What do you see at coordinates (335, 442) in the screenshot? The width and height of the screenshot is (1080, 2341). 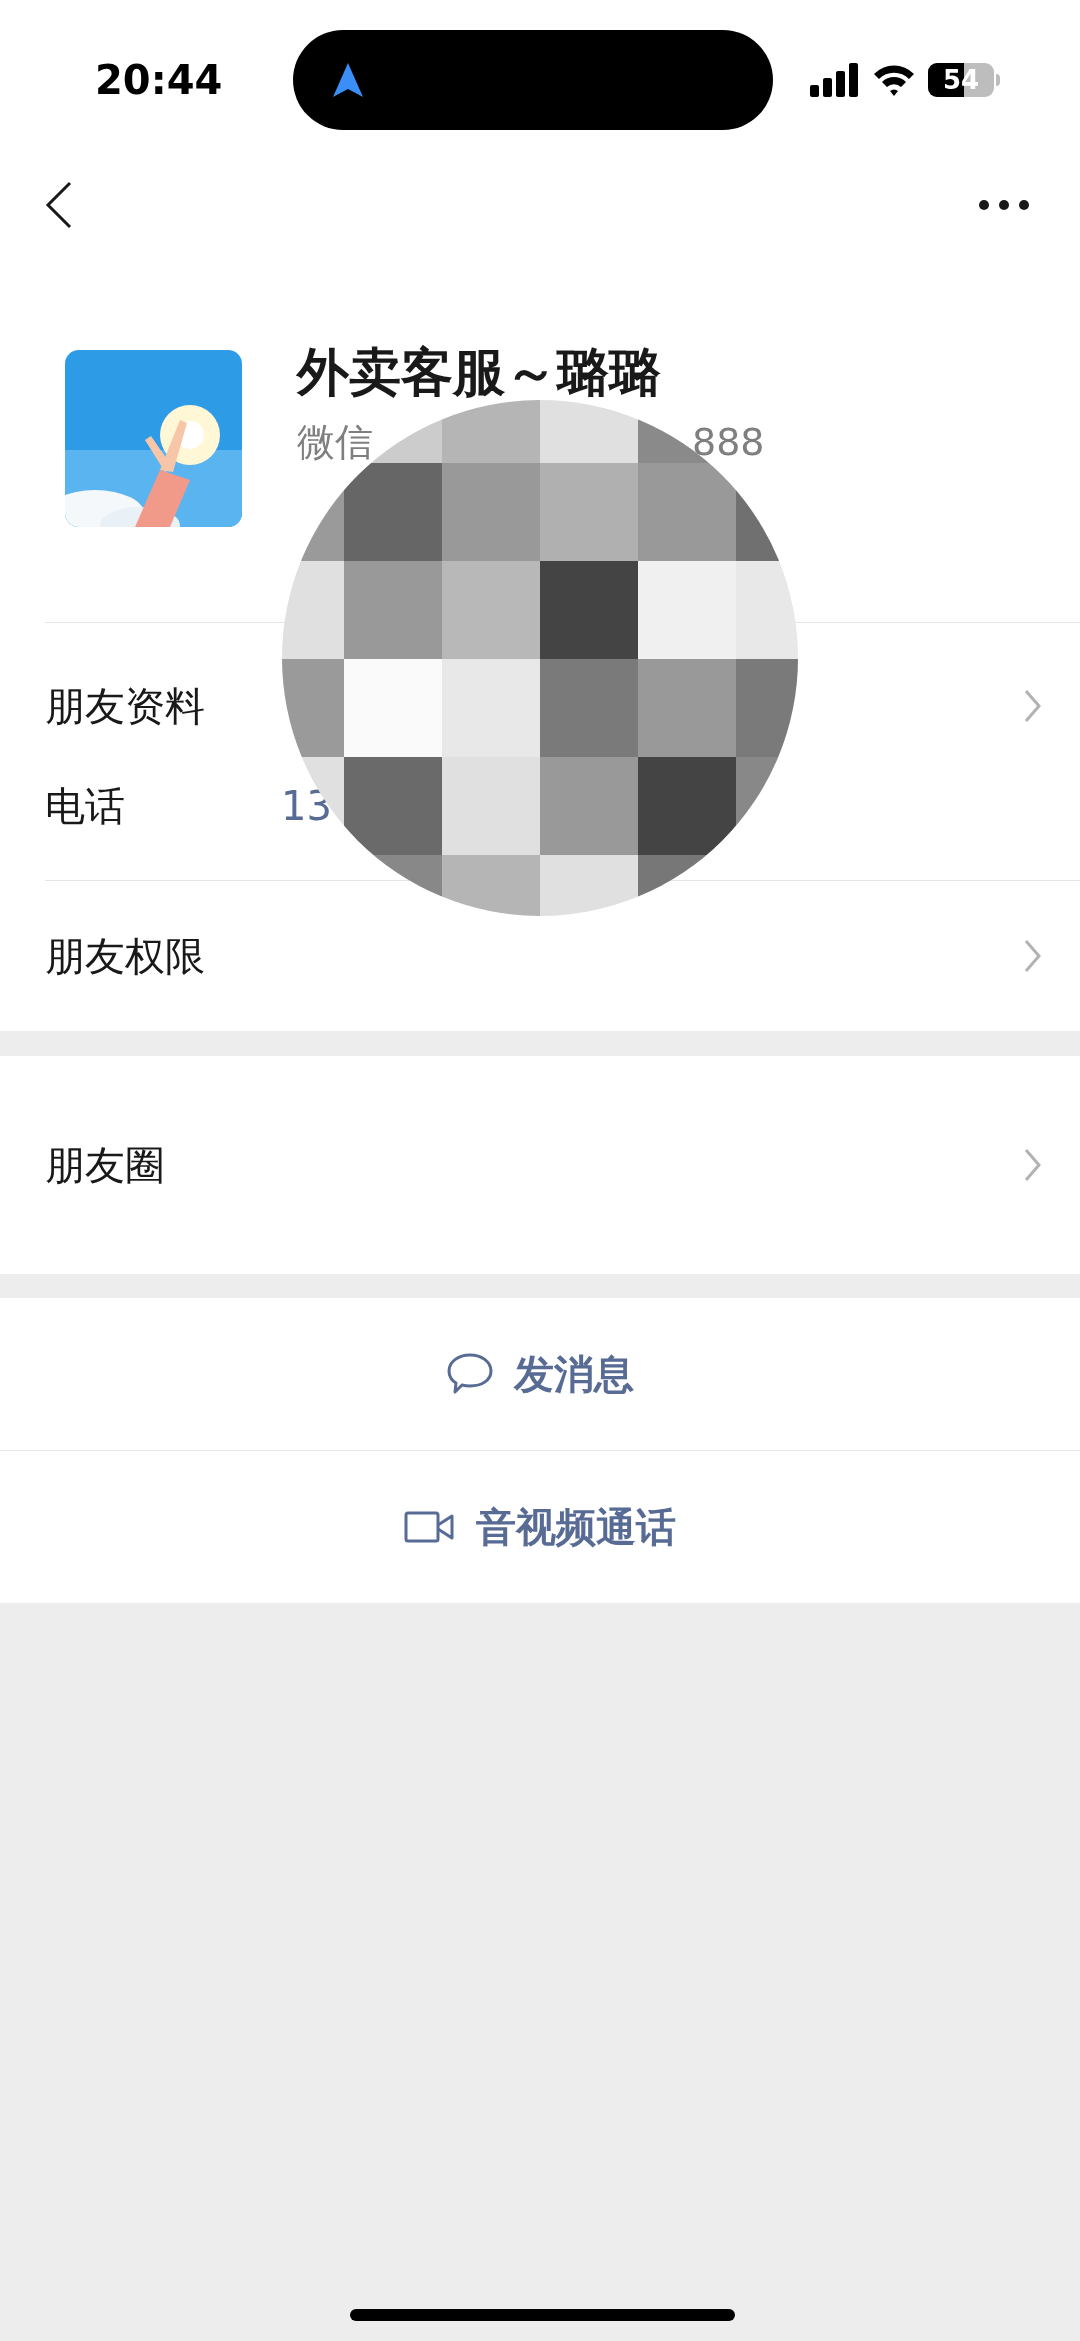 I see `wechat-id-label: 微信` at bounding box center [335, 442].